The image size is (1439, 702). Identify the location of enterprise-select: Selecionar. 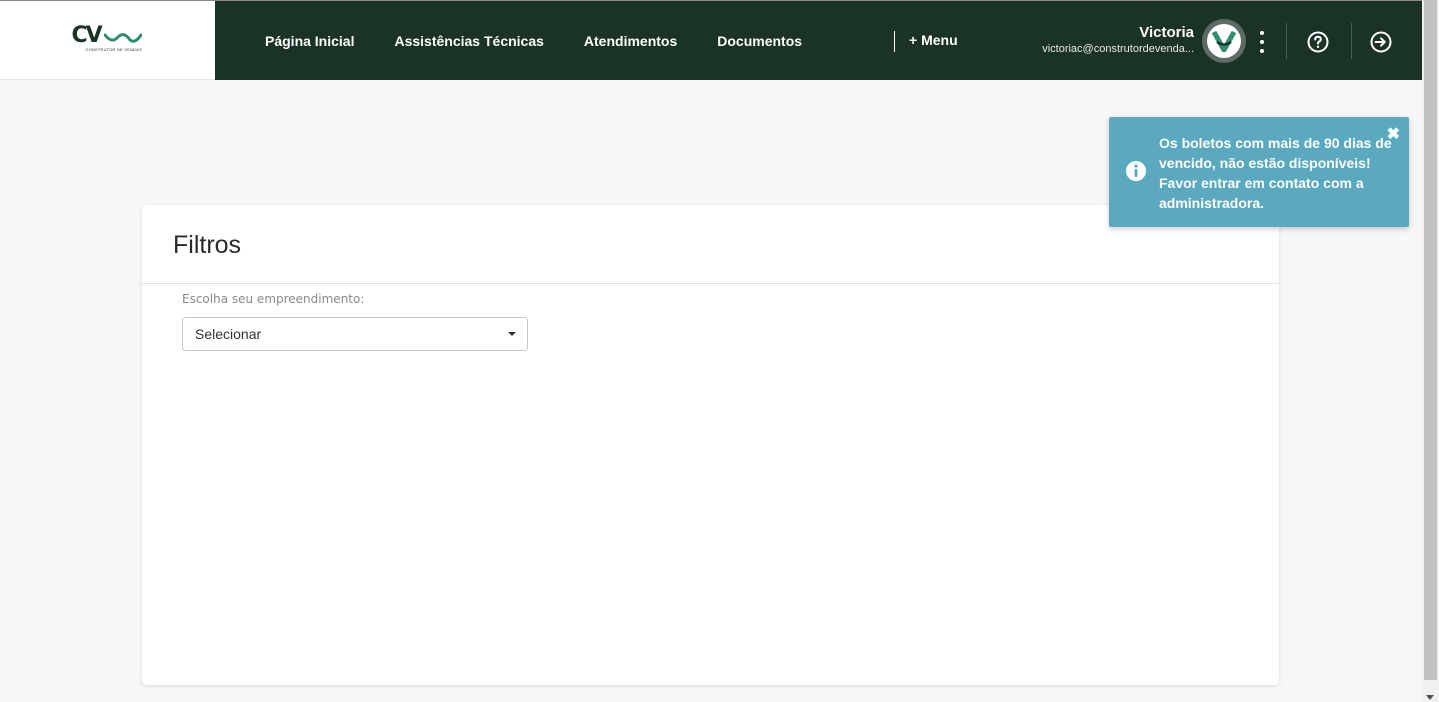
(355, 334).